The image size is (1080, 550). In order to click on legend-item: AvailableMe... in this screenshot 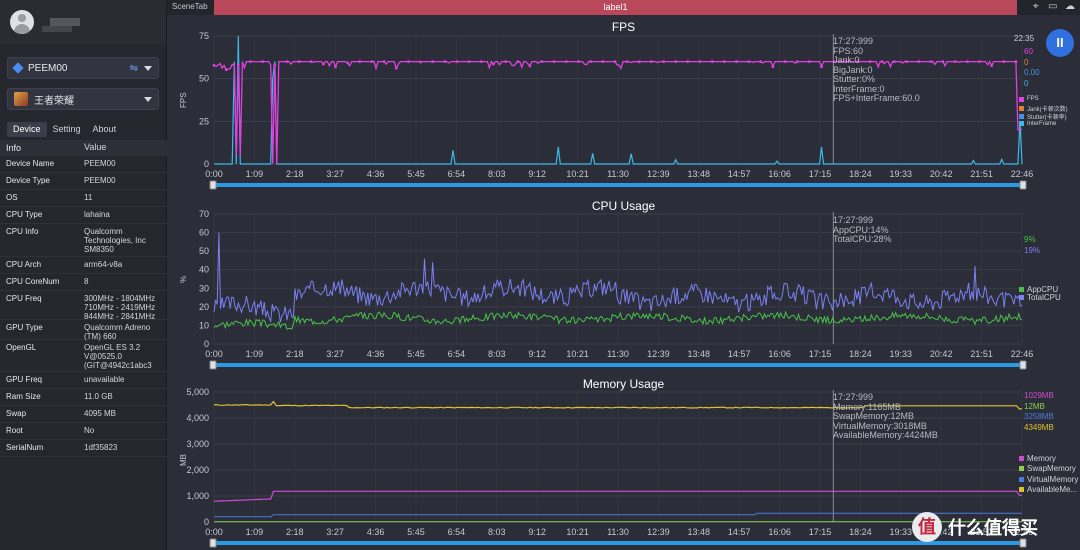, I will do `click(1048, 489)`.